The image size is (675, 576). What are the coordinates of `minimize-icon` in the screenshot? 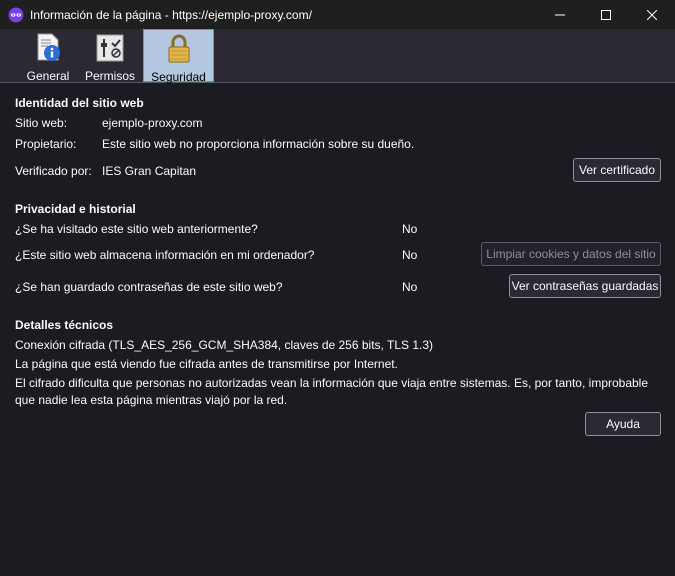 It's located at (560, 14).